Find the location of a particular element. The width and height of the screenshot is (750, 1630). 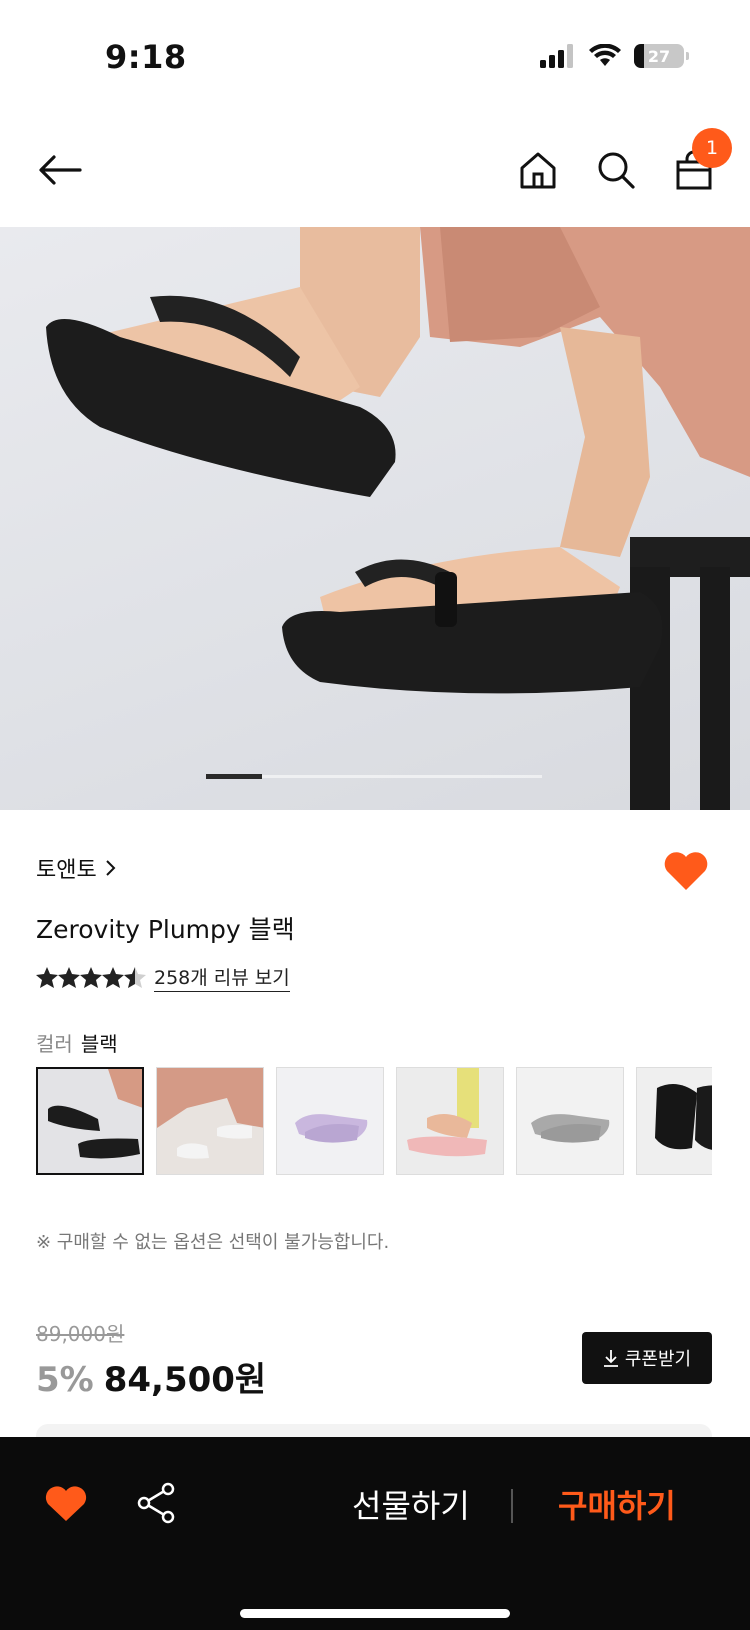

swatch-gray is located at coordinates (570, 1121).